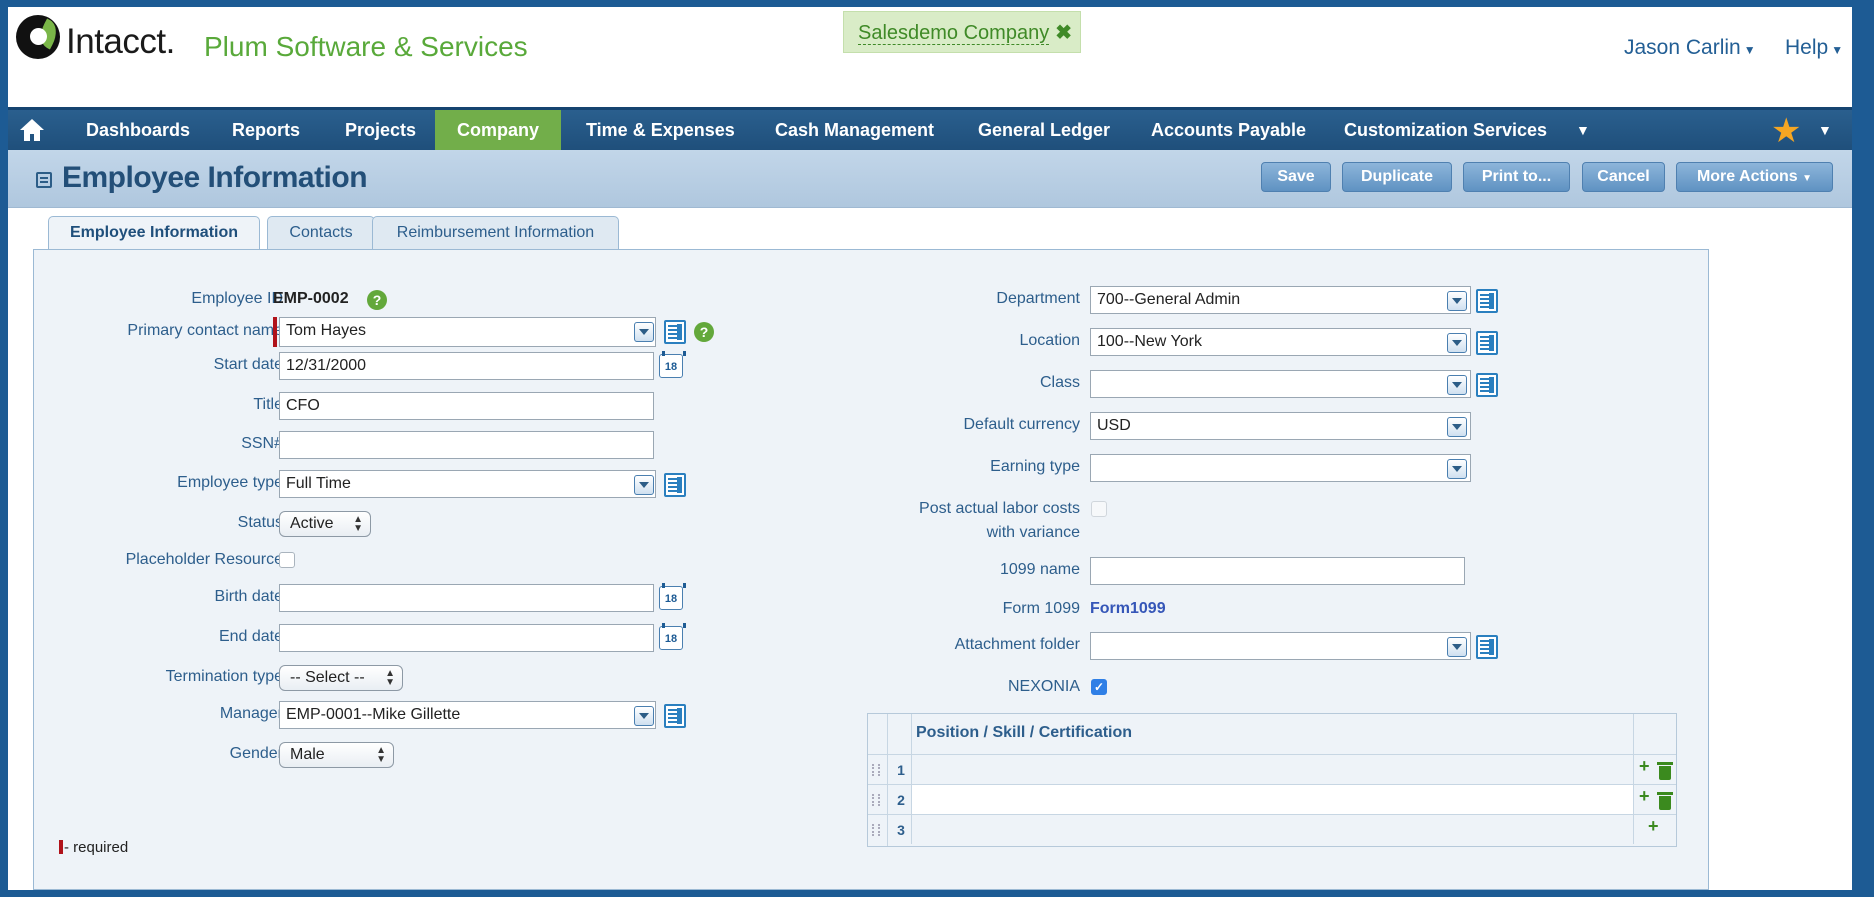 The height and width of the screenshot is (897, 1874). I want to click on save-button: Save, so click(1296, 177).